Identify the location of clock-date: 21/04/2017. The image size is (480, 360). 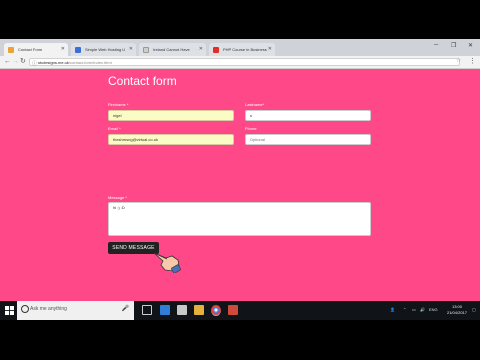
(457, 312).